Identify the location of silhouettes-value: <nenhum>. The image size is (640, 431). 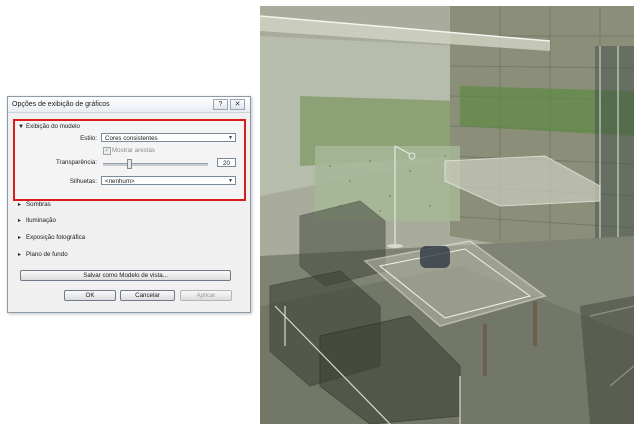
(120, 181).